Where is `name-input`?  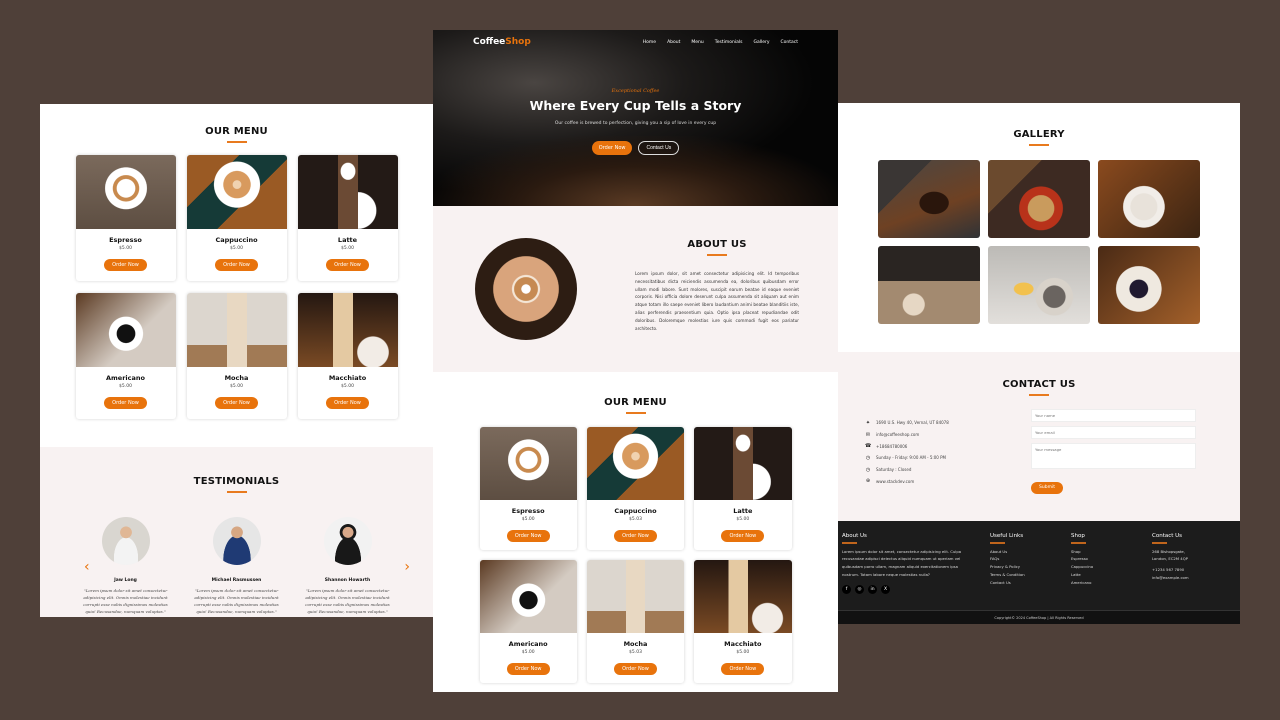 name-input is located at coordinates (1113, 415).